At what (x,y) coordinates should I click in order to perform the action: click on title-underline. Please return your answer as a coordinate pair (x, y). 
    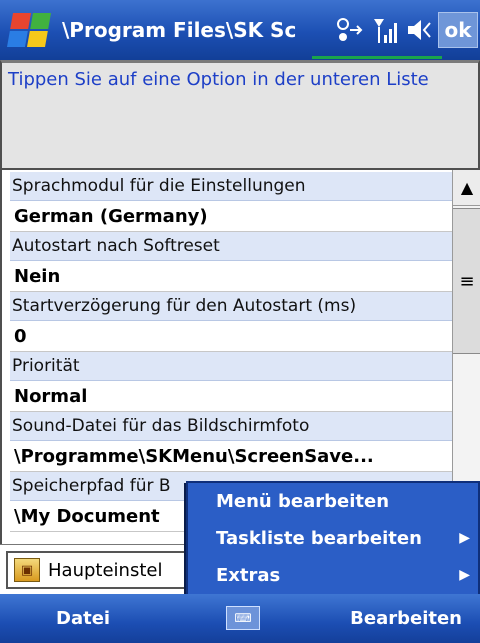
    Looking at the image, I should click on (377, 57).